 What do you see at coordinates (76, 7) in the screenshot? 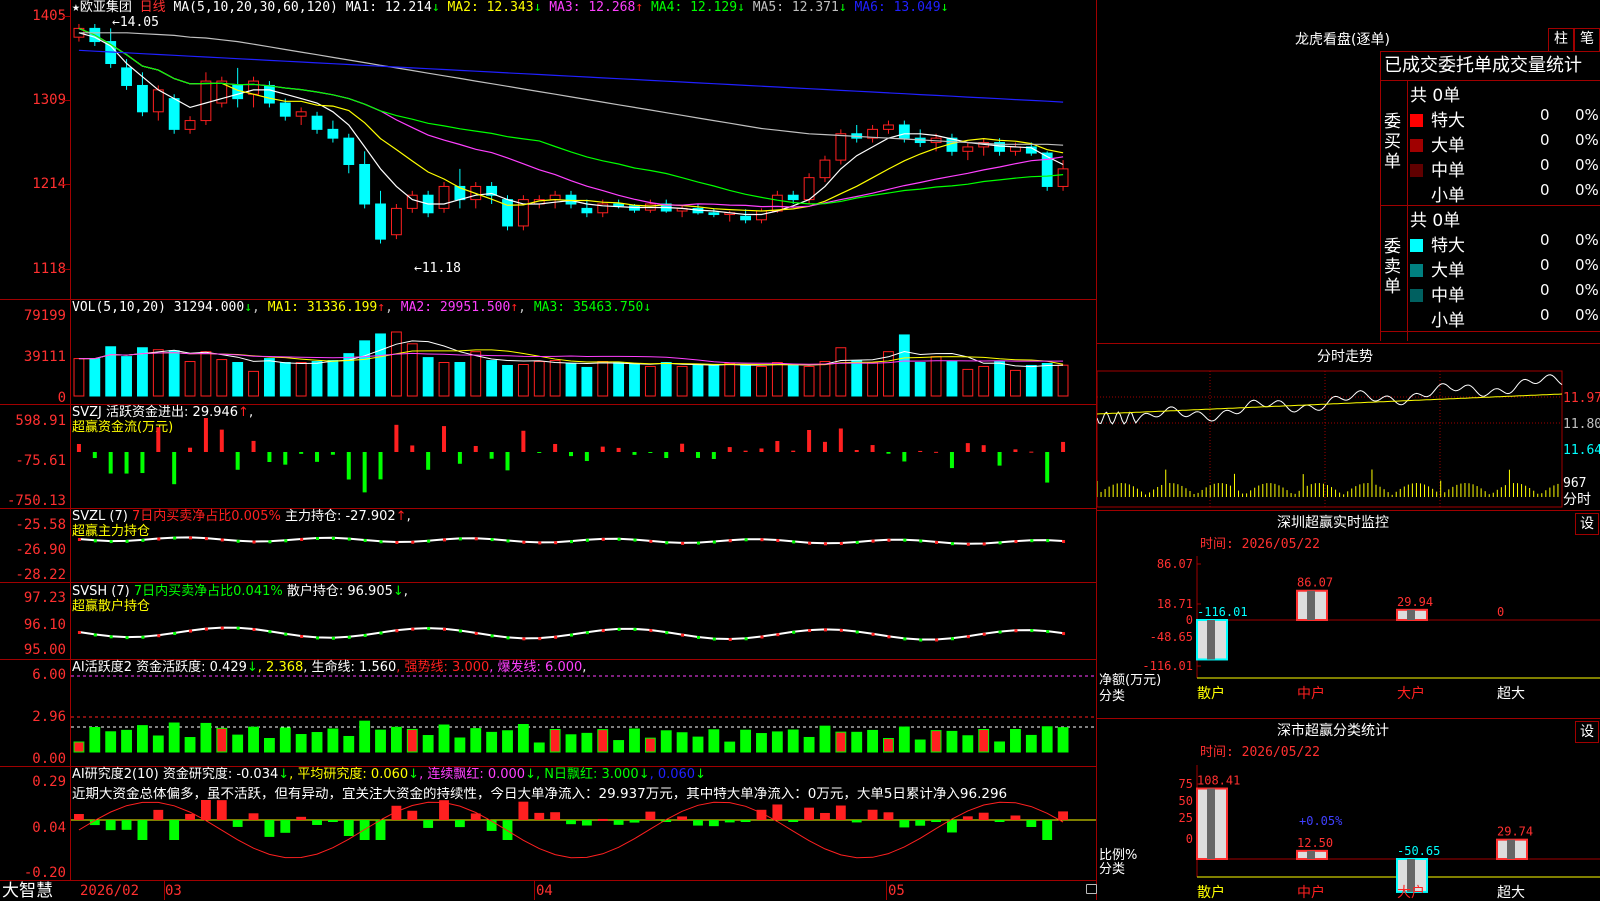
I see `favorite-star-icon: ★` at bounding box center [76, 7].